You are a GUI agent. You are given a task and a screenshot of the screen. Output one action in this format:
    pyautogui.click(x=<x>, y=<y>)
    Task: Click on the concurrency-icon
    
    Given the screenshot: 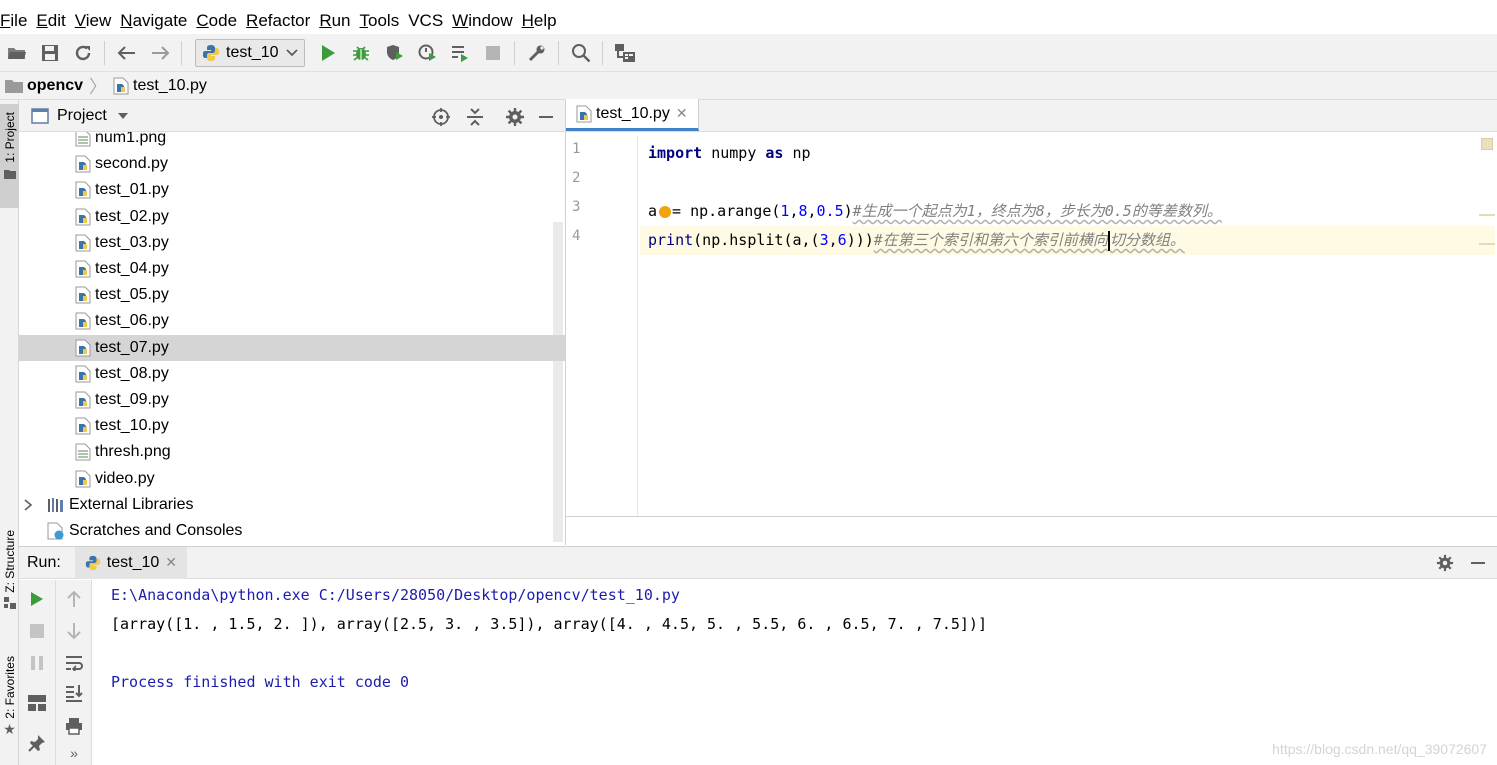 What is the action you would take?
    pyautogui.click(x=459, y=53)
    